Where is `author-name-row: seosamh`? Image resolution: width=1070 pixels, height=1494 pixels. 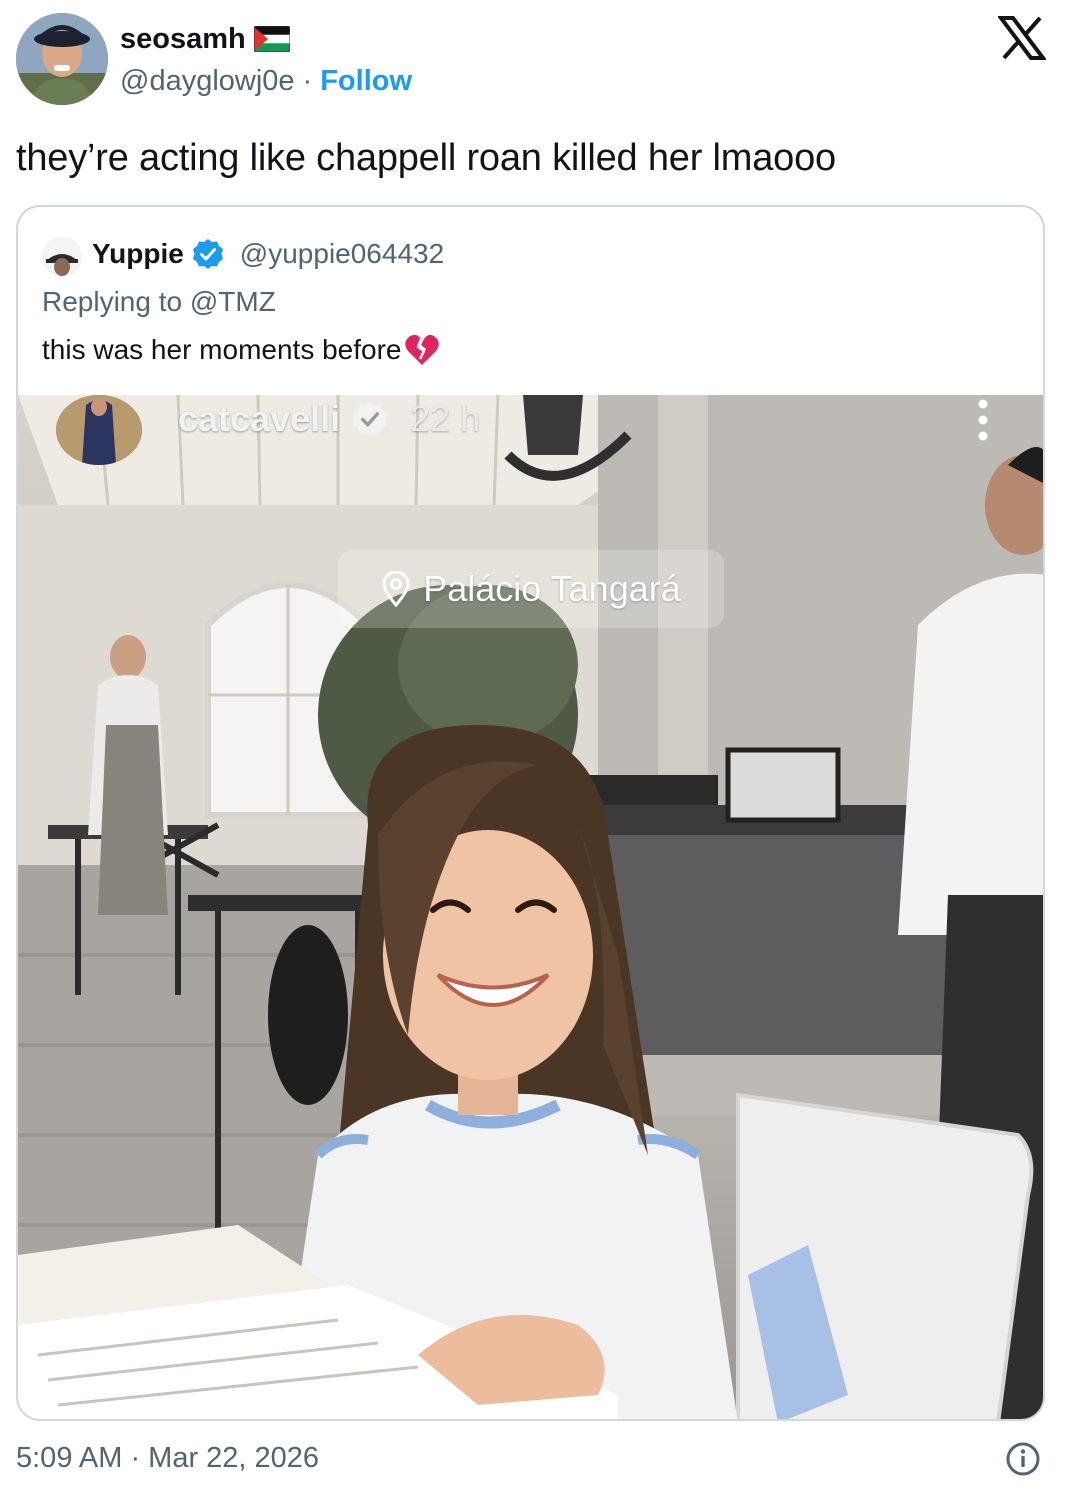
author-name-row: seosamh is located at coordinates (205, 39).